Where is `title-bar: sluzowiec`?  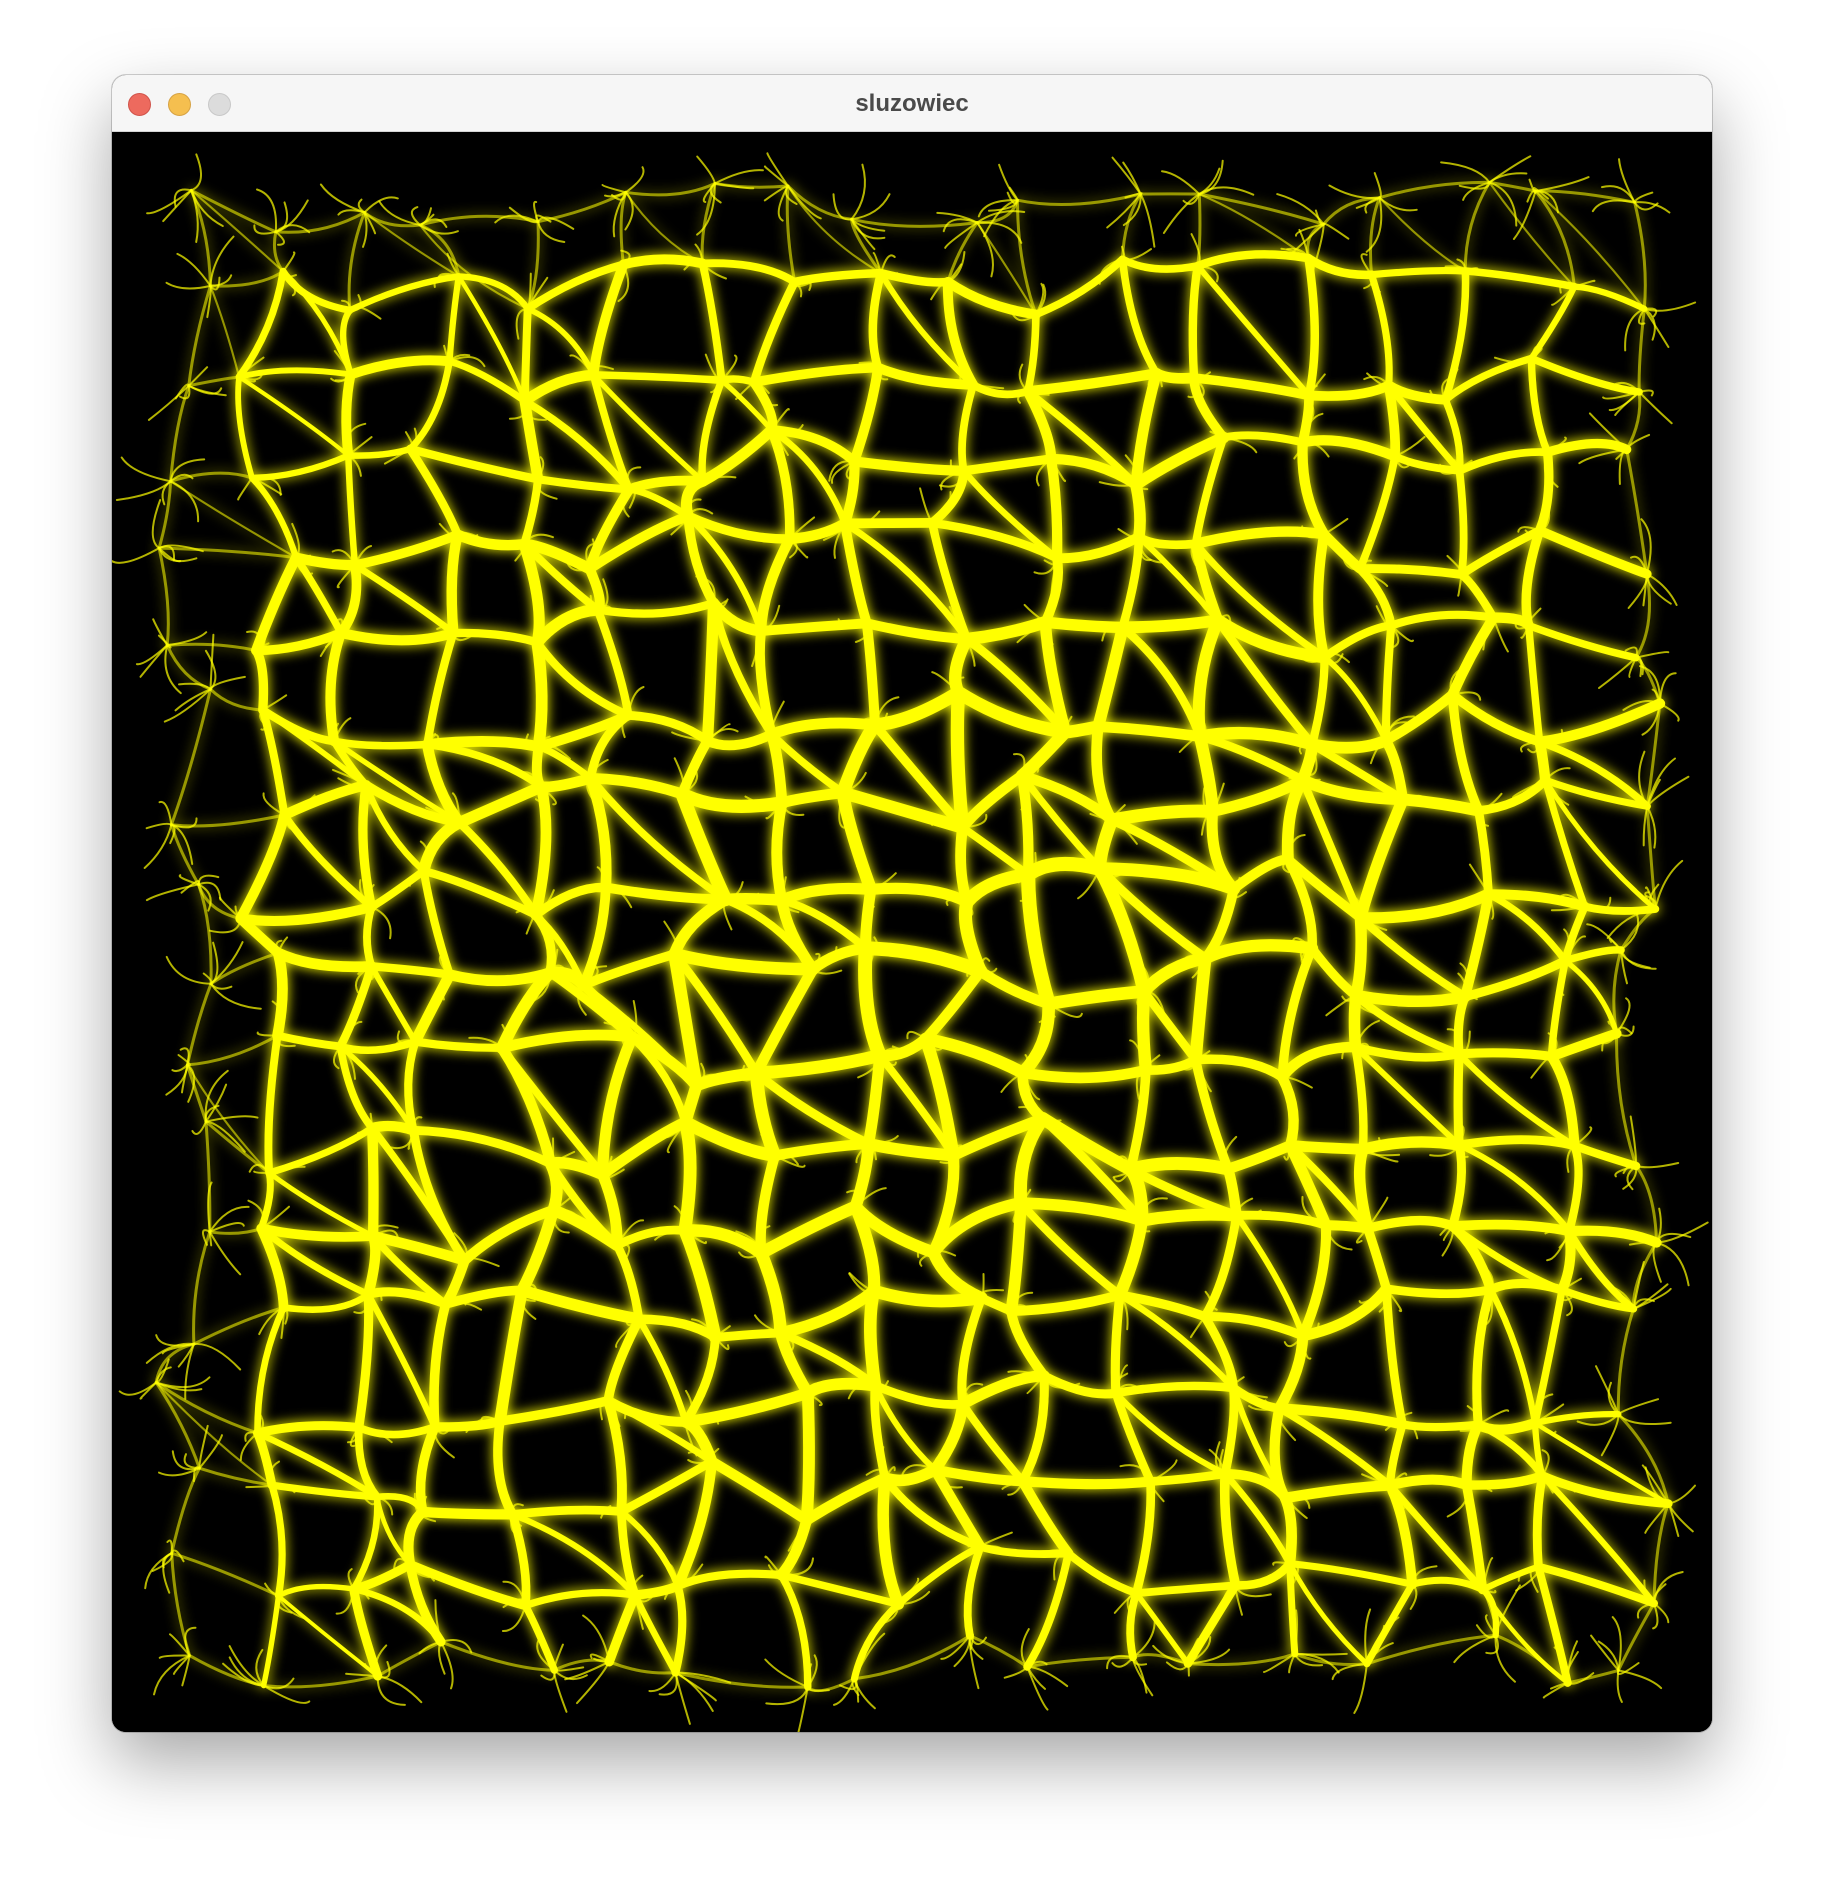
title-bar: sluzowiec is located at coordinates (912, 103).